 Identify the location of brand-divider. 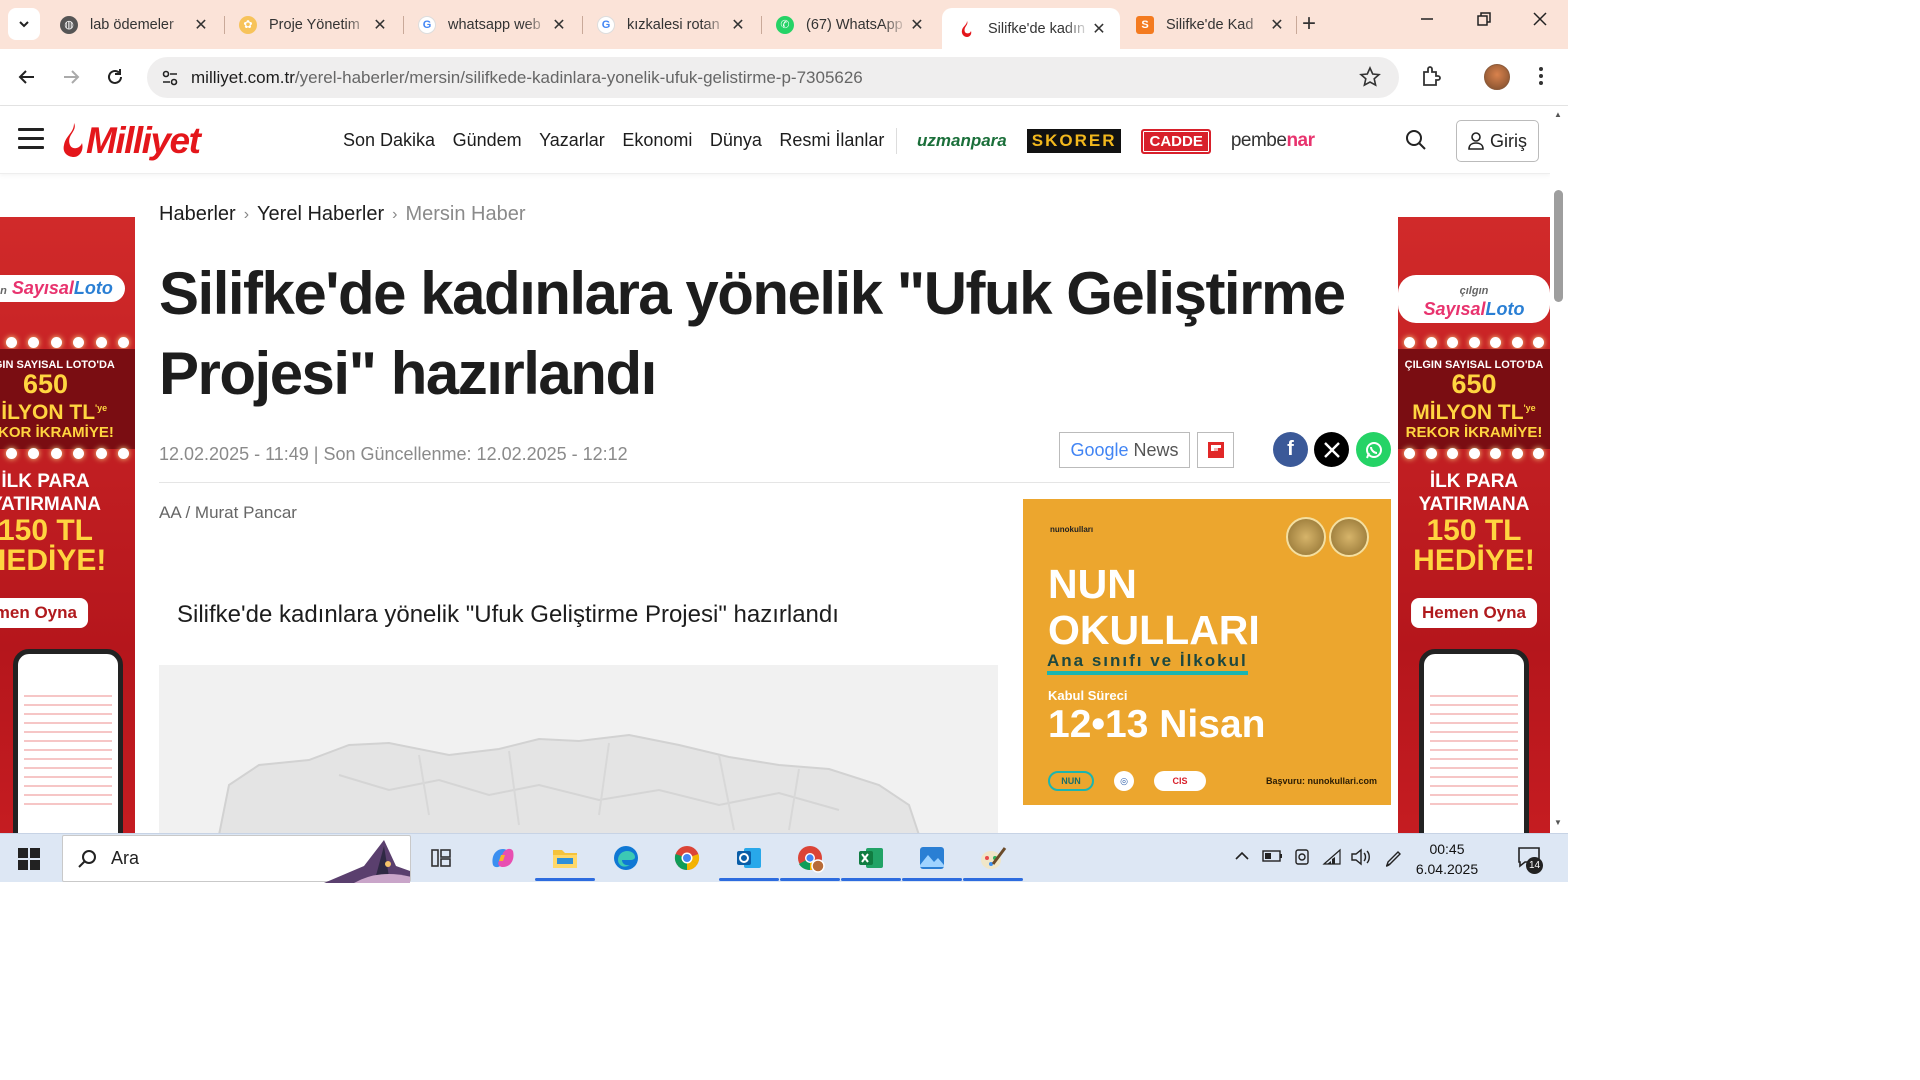
(896, 141).